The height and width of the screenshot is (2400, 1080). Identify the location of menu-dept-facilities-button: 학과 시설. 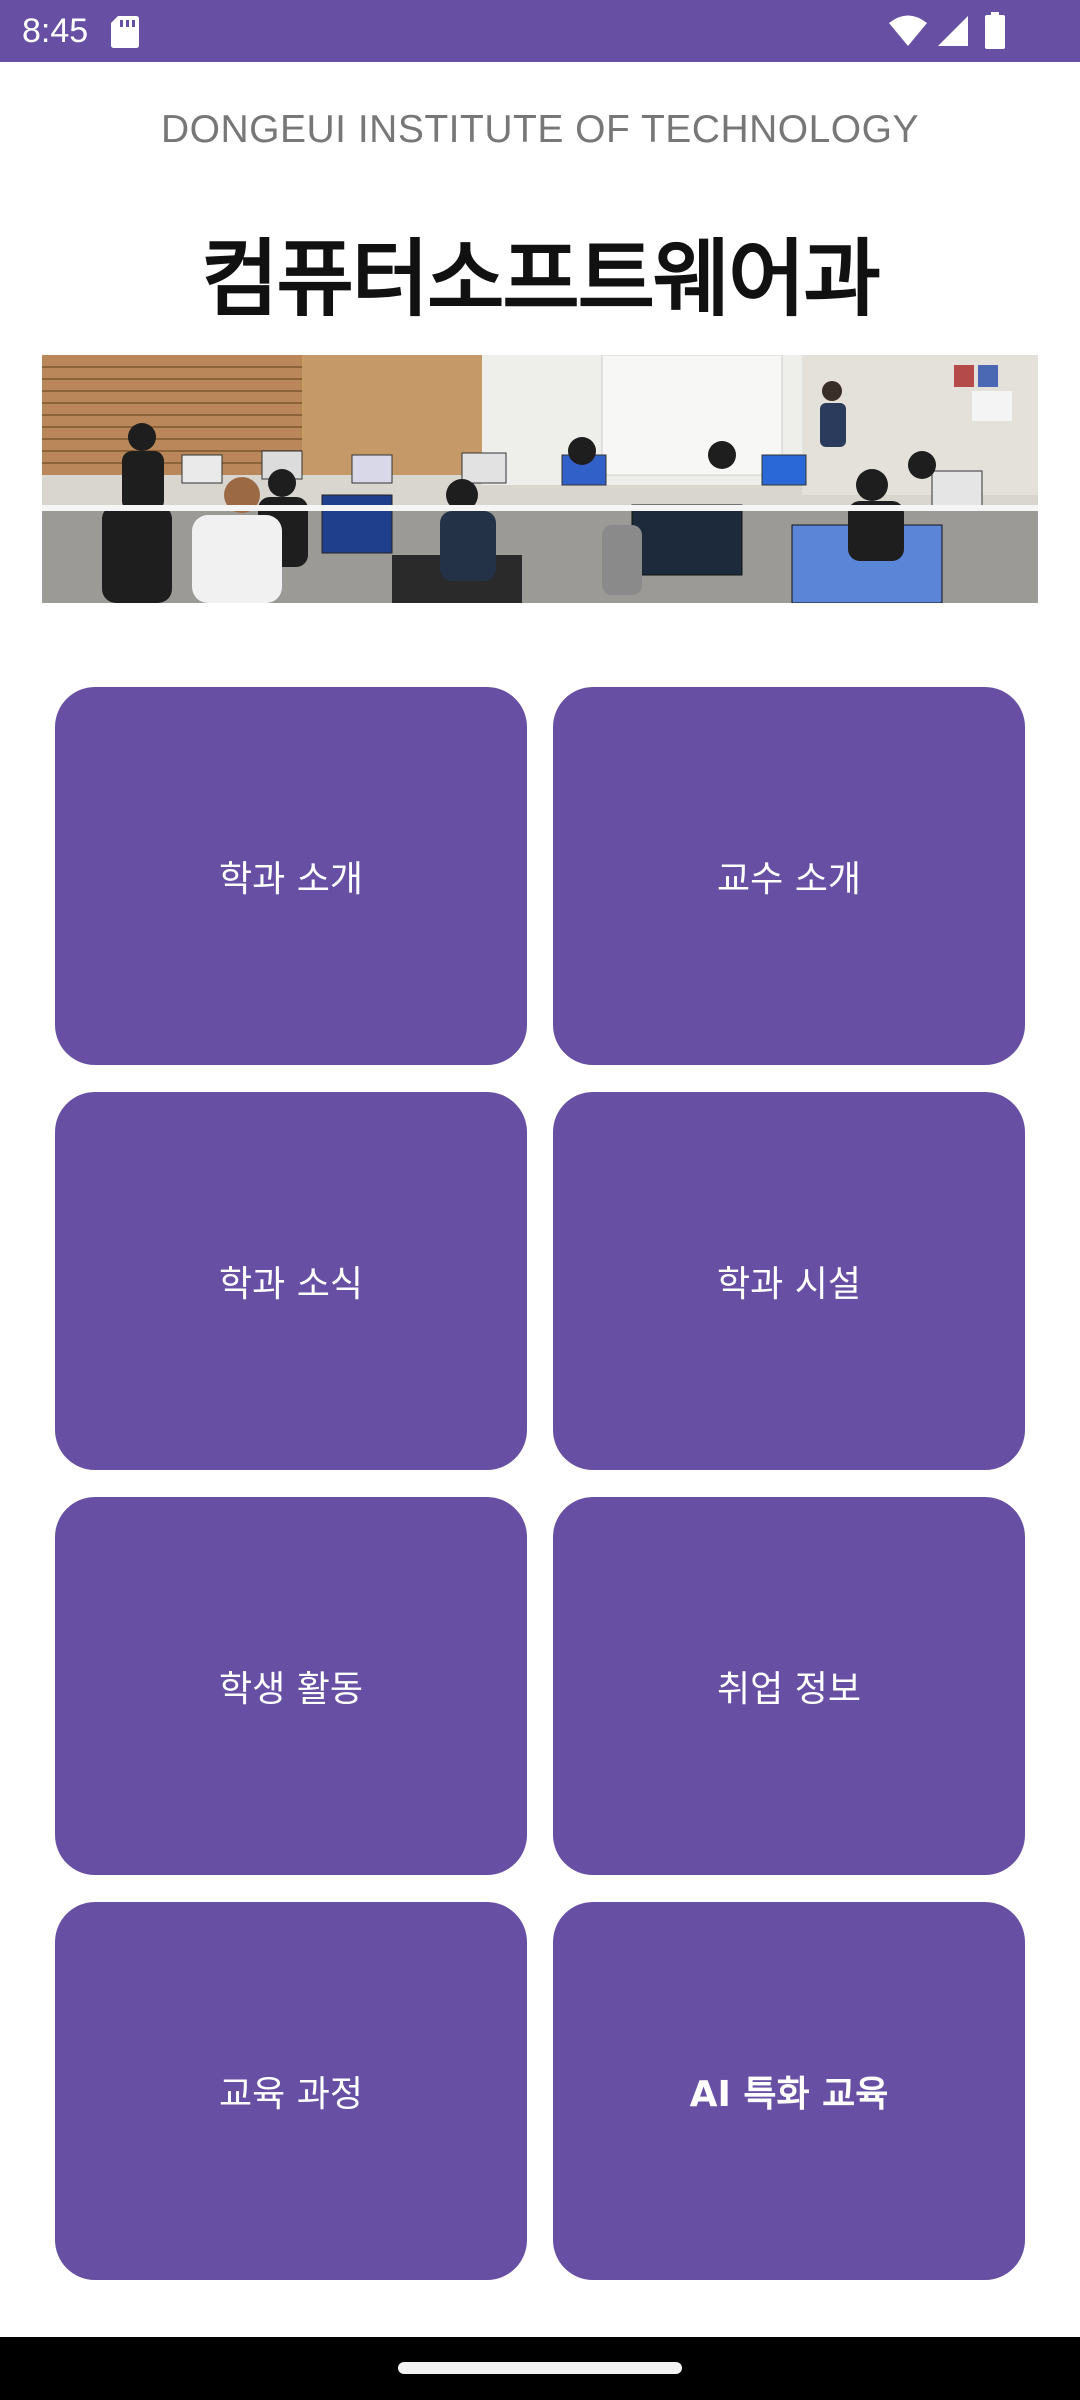
(789, 1281).